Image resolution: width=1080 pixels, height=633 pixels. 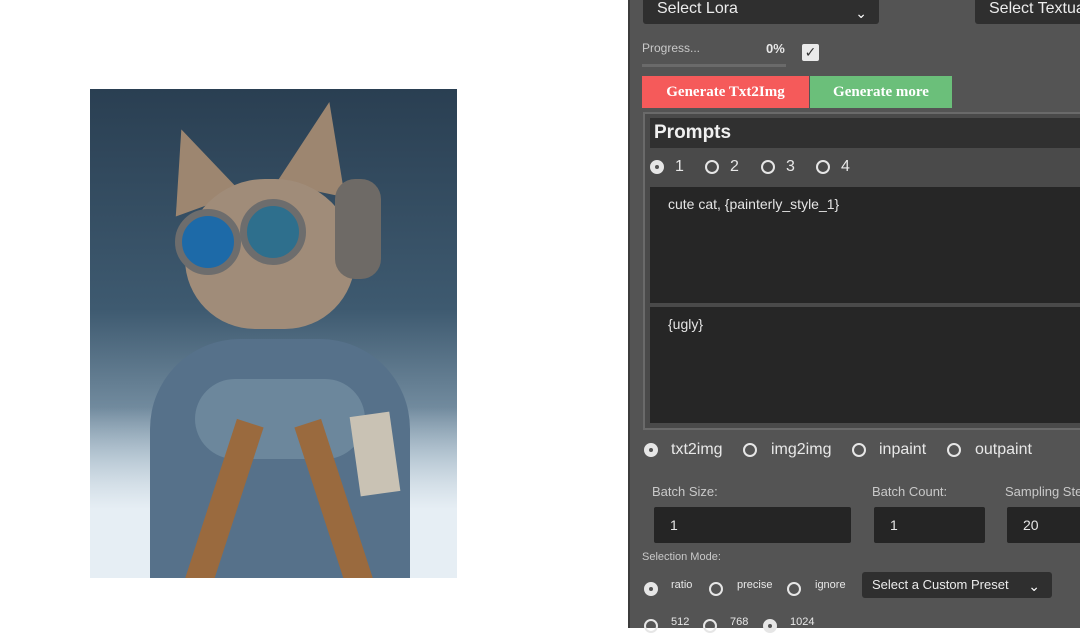 What do you see at coordinates (865, 133) in the screenshot?
I see `prompts-header: Prompts` at bounding box center [865, 133].